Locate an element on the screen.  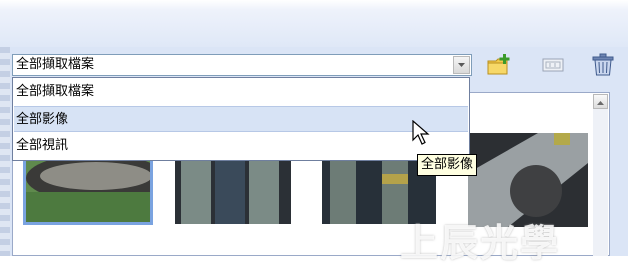
new-folder-icon is located at coordinates (498, 64).